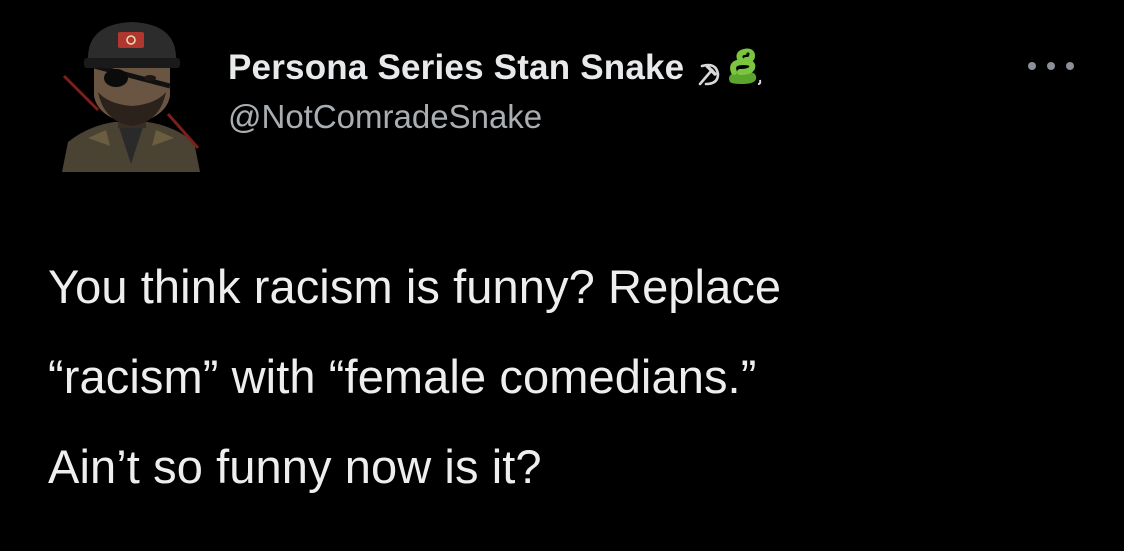  I want to click on name-emojis, so click(730, 68).